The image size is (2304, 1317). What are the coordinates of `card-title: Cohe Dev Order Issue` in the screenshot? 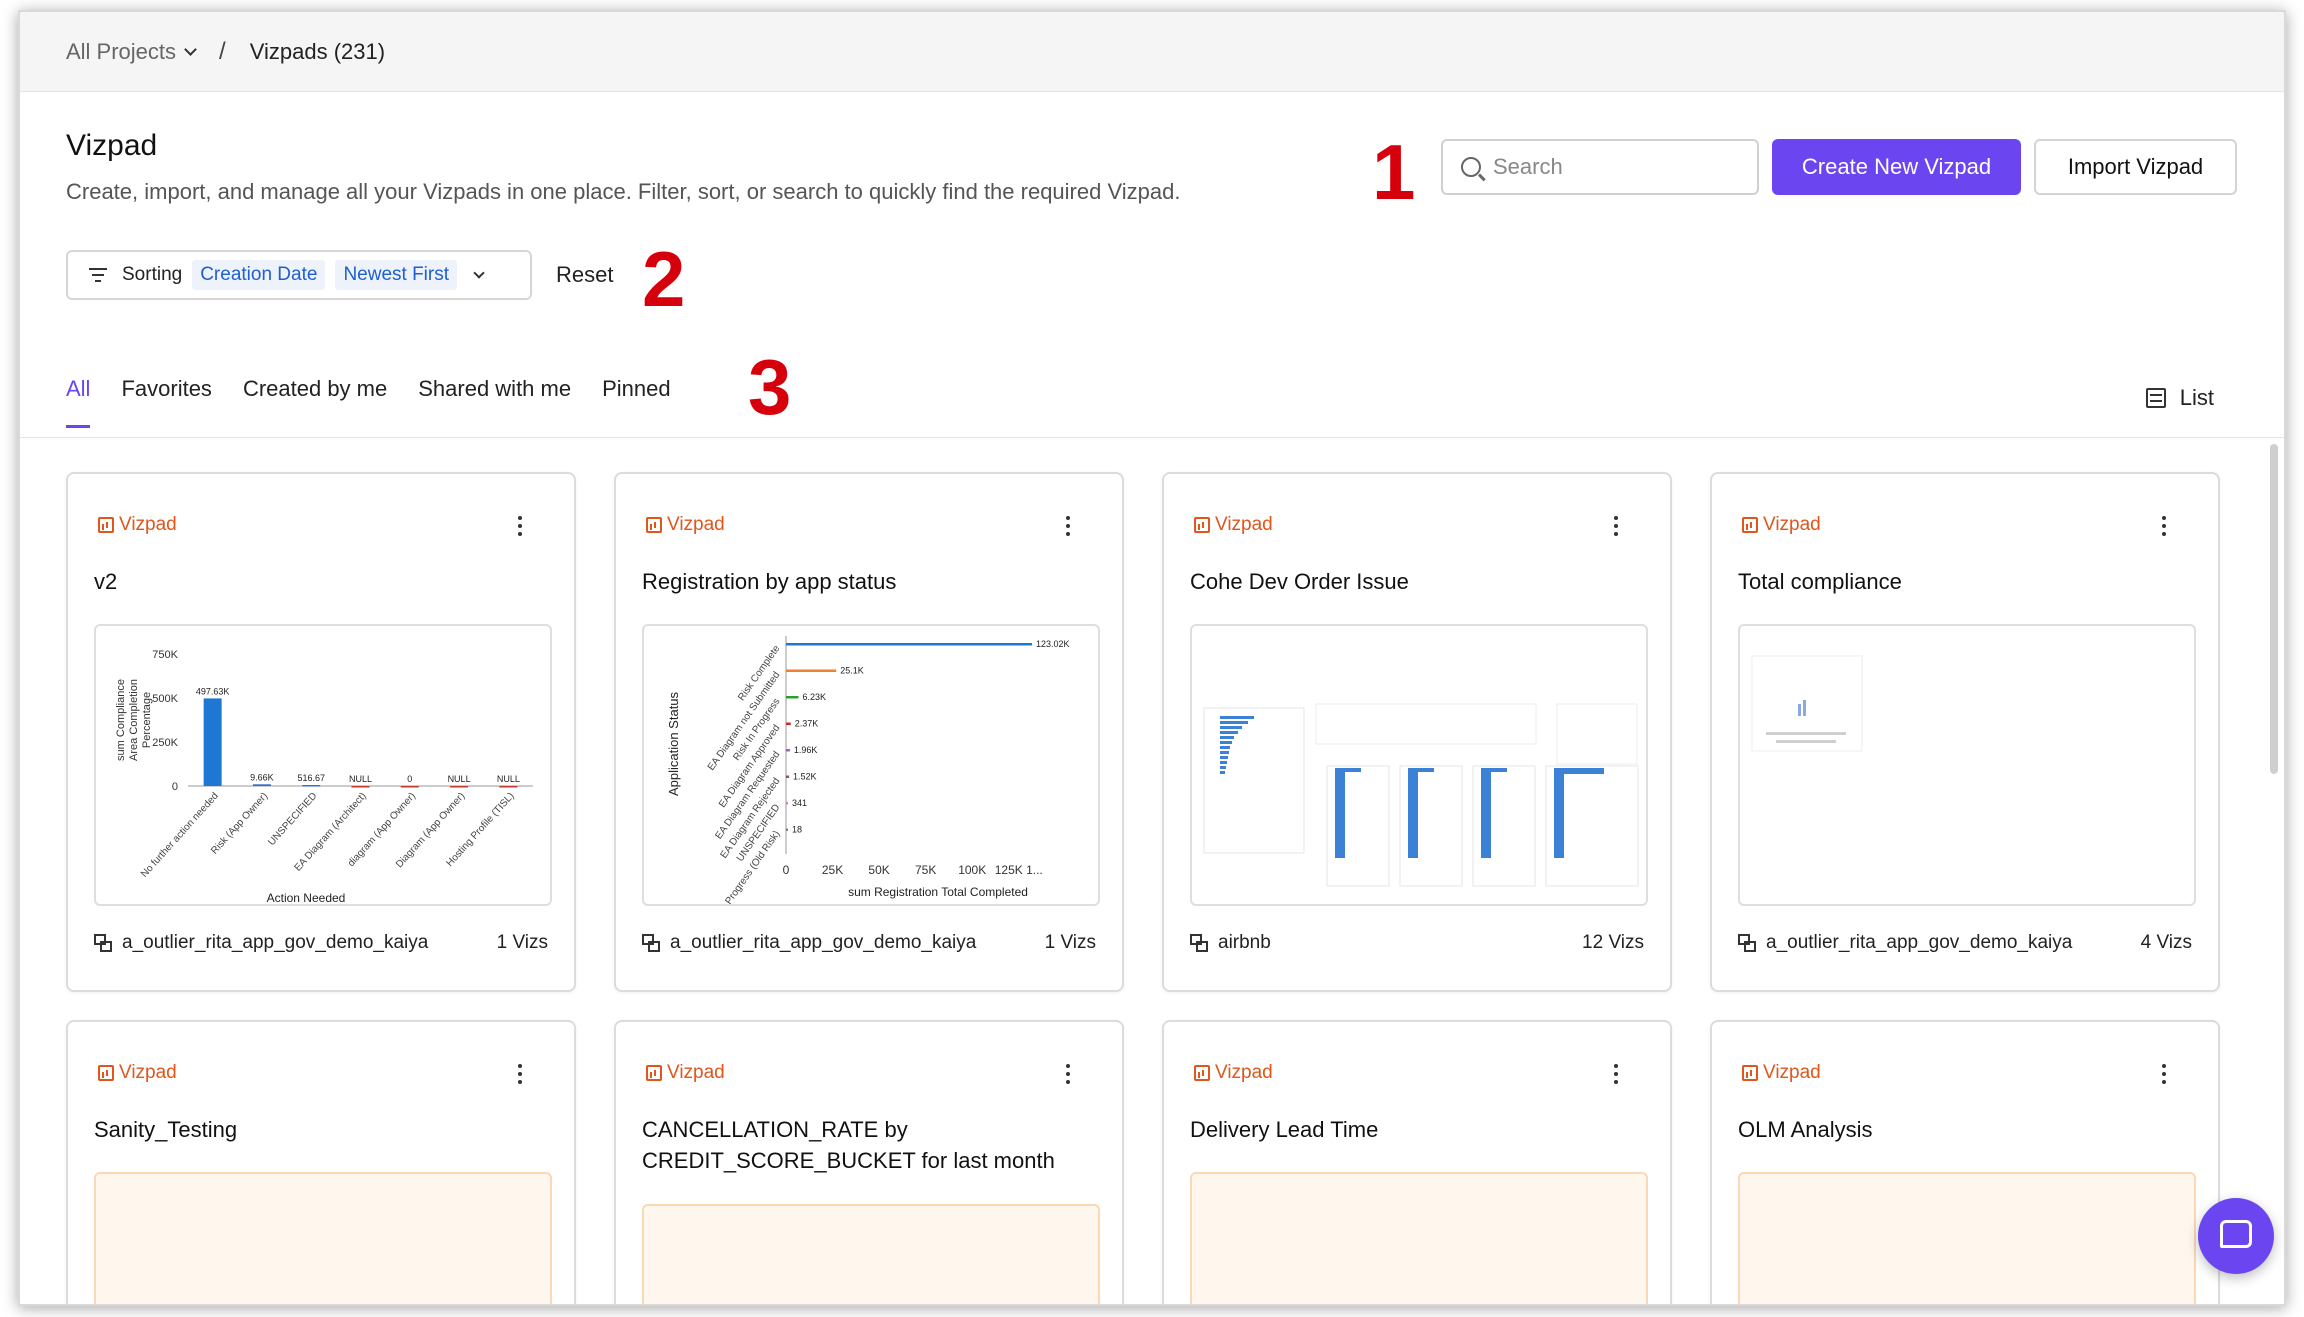 It's located at (1299, 581).